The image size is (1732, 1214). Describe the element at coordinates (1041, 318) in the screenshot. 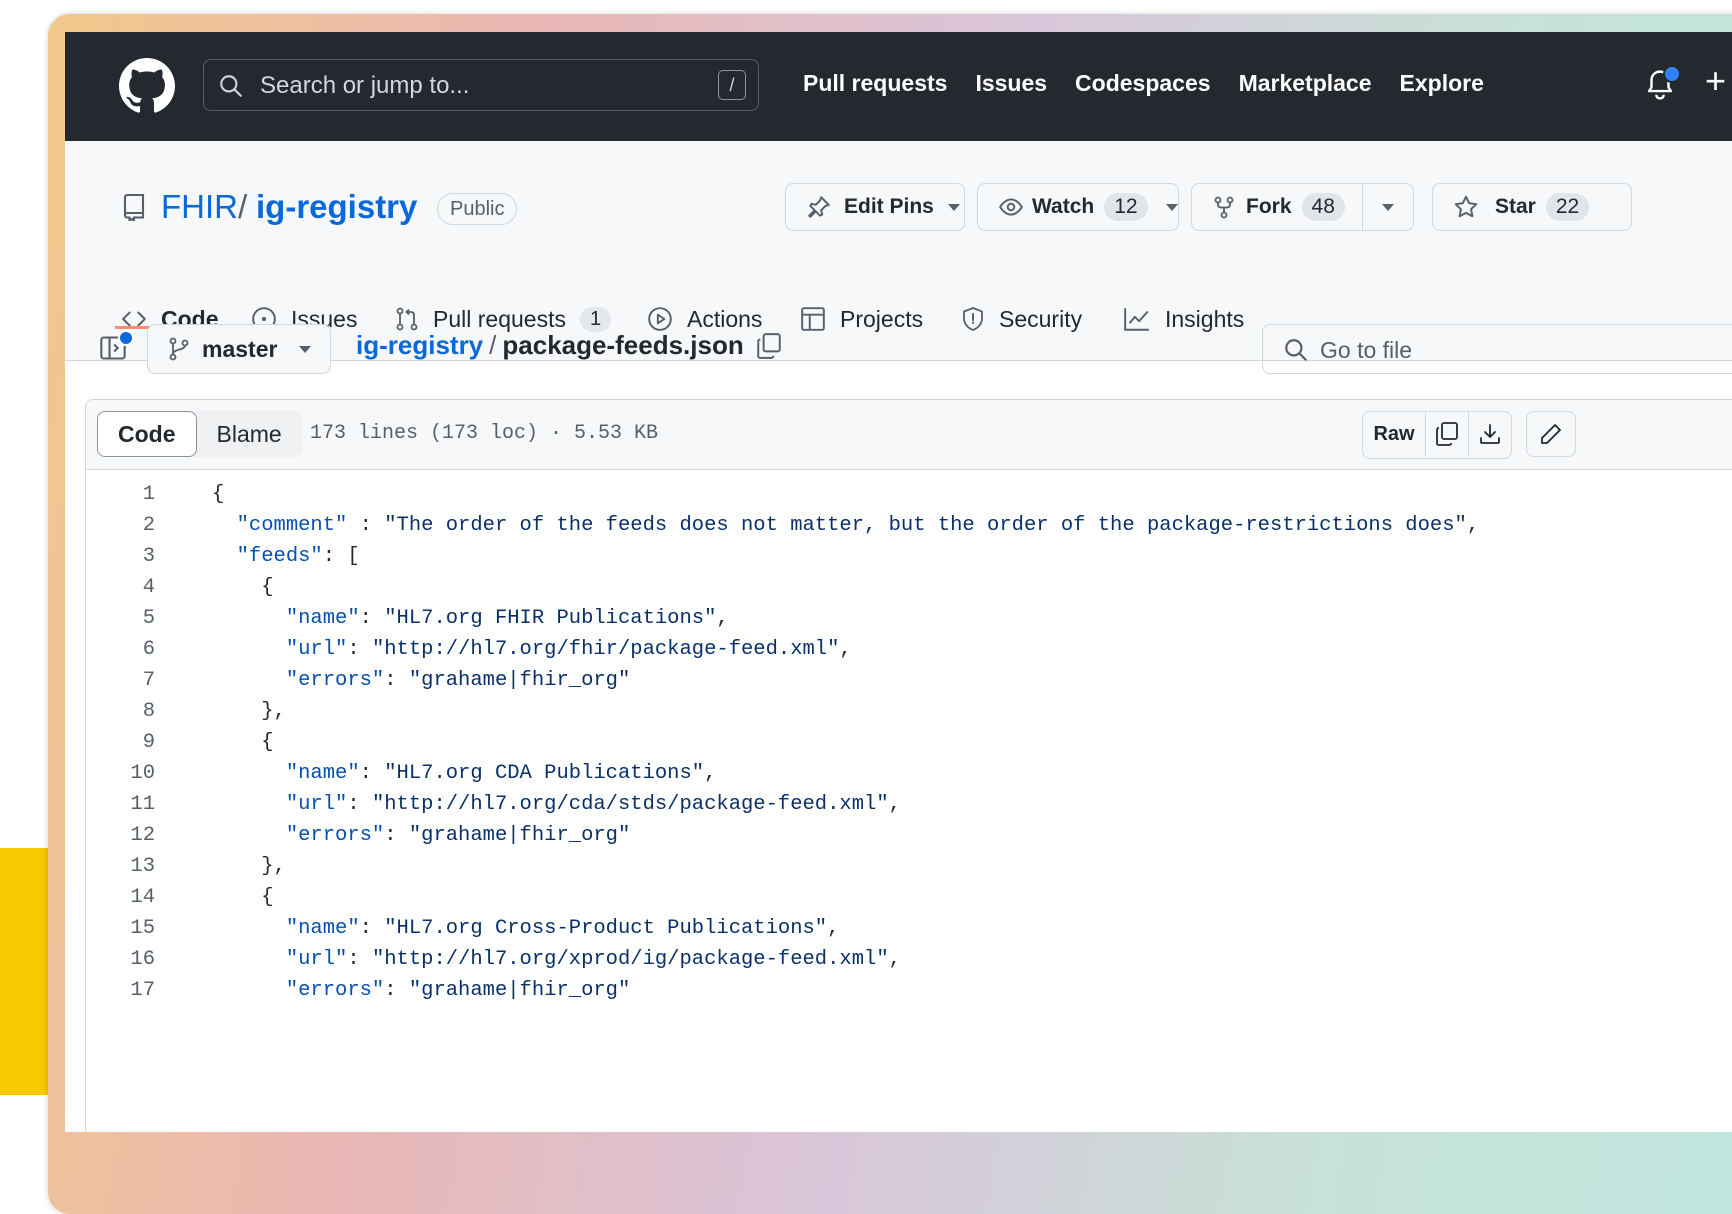

I see `tab-security-label: Security` at that location.